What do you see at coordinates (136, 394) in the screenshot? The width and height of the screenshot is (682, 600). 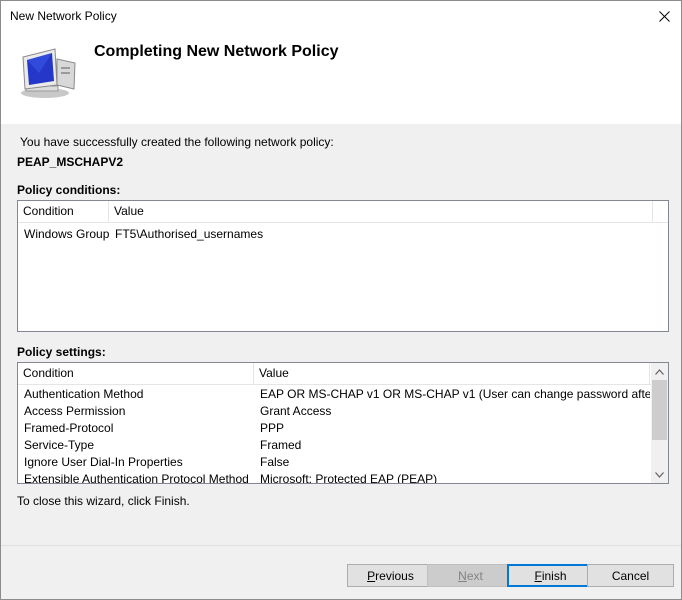 I see `setting-condition-cell: Authentication Method` at bounding box center [136, 394].